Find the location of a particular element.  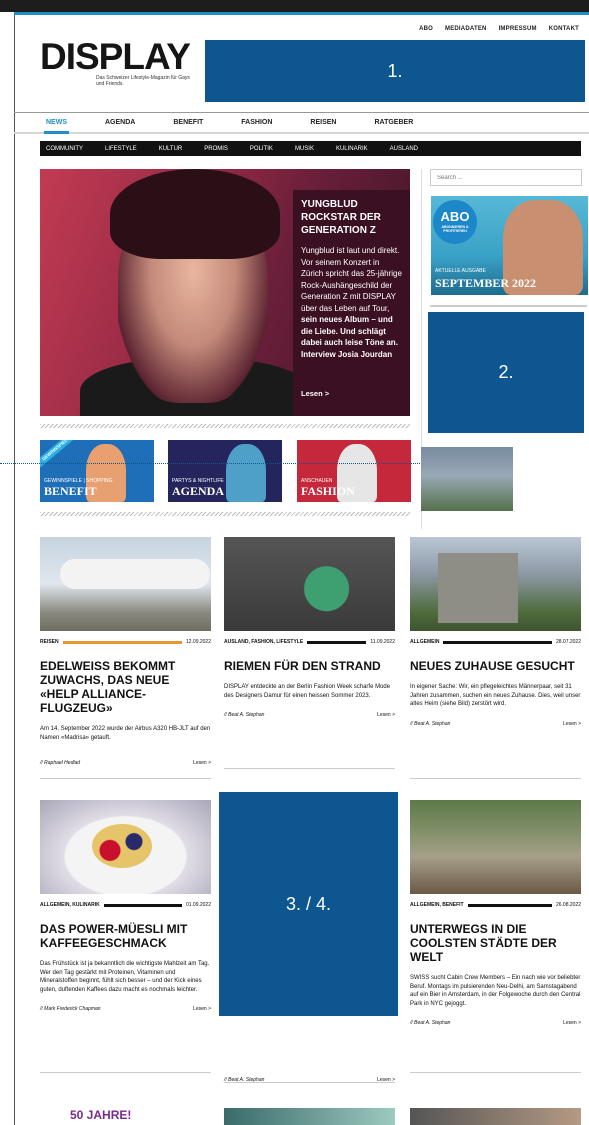

sub-nav-politik: POLITIK is located at coordinates (261, 149).